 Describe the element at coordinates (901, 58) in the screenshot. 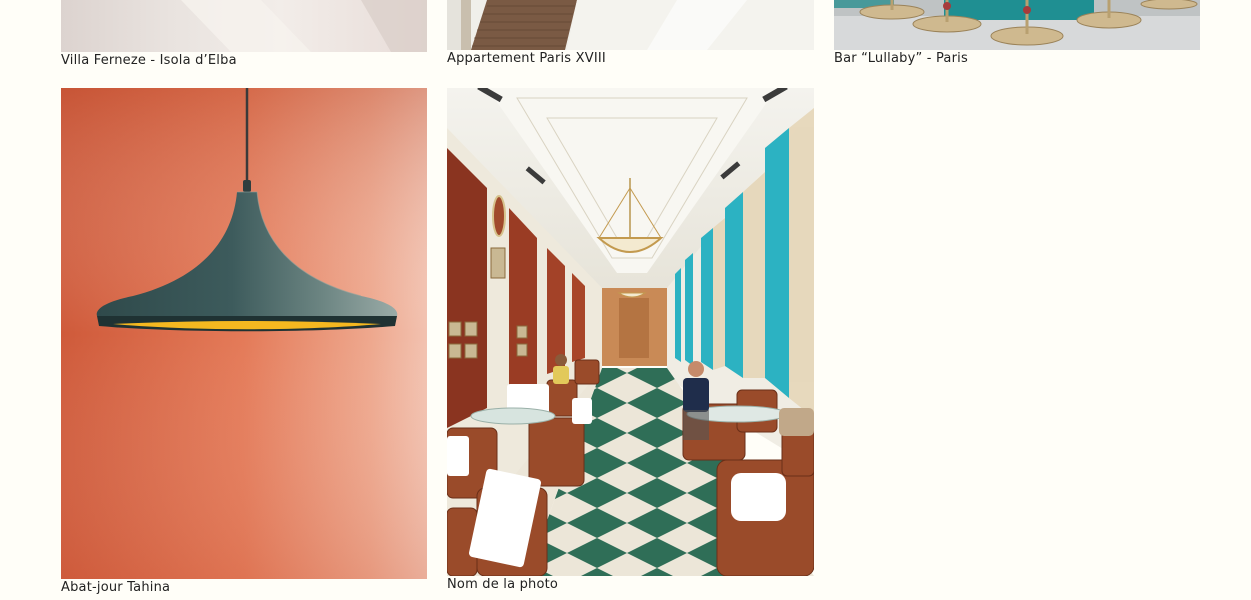

I see `gallery-caption: Bar “Lullaby” - Paris` at that location.